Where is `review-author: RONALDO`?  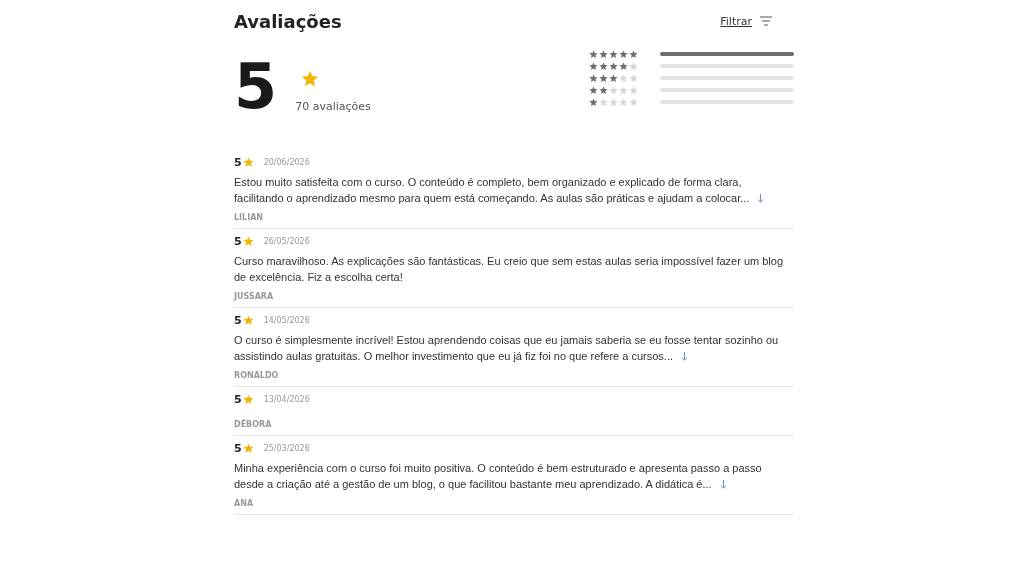
review-author: RONALDO is located at coordinates (257, 375).